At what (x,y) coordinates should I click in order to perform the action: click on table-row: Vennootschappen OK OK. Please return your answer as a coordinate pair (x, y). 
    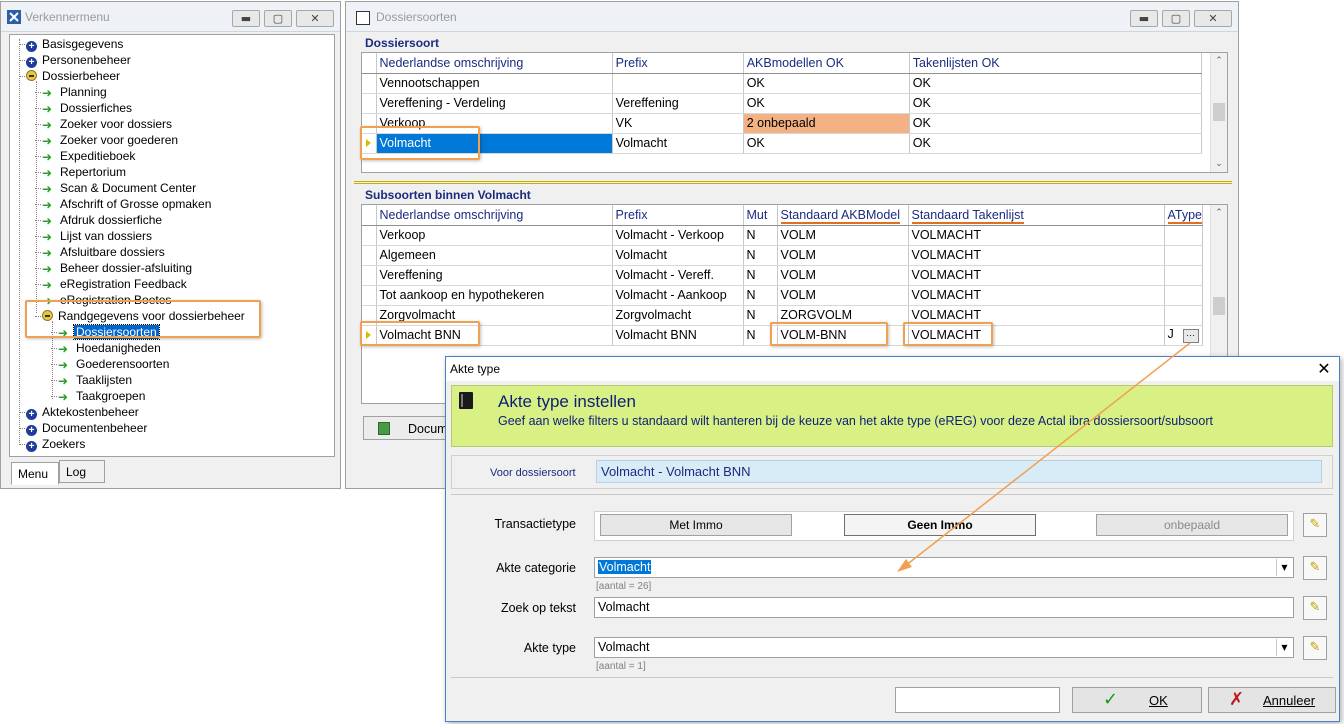
    Looking at the image, I should click on (782, 83).